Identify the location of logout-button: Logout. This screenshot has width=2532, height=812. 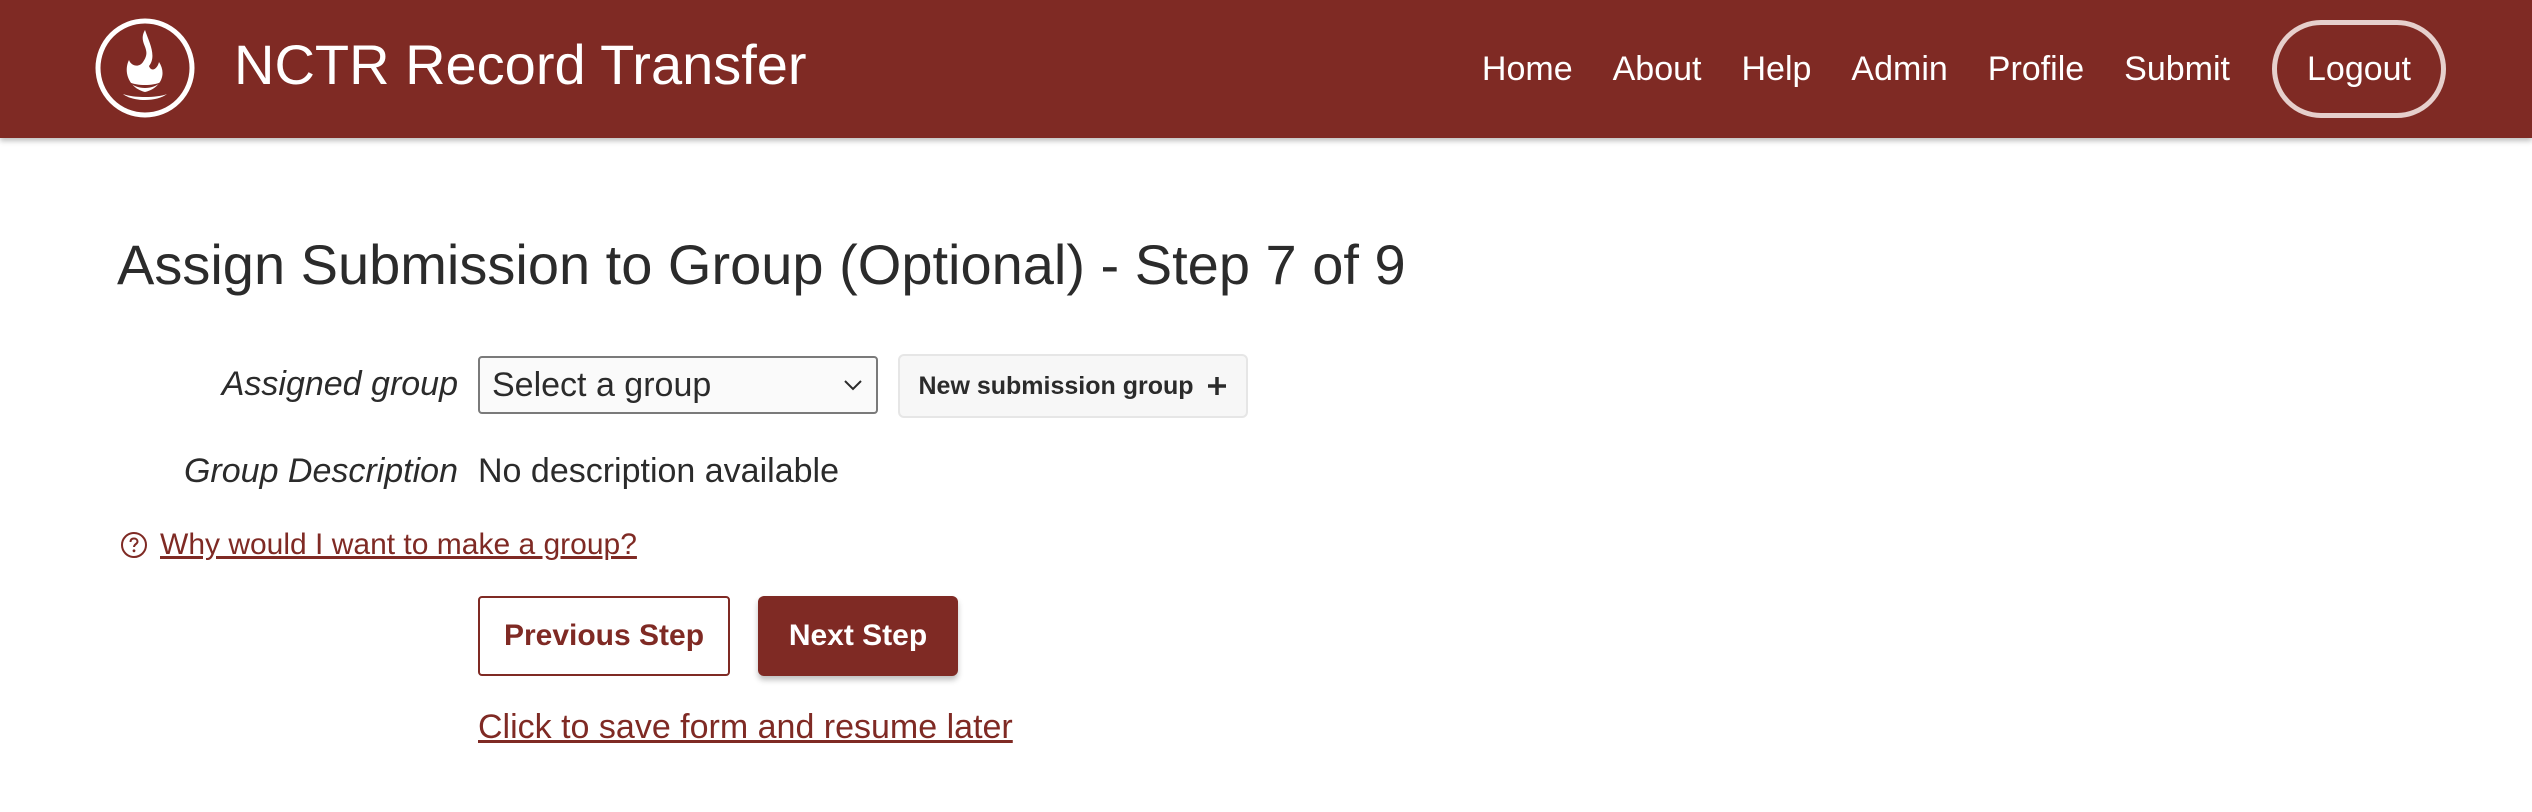
(2359, 69).